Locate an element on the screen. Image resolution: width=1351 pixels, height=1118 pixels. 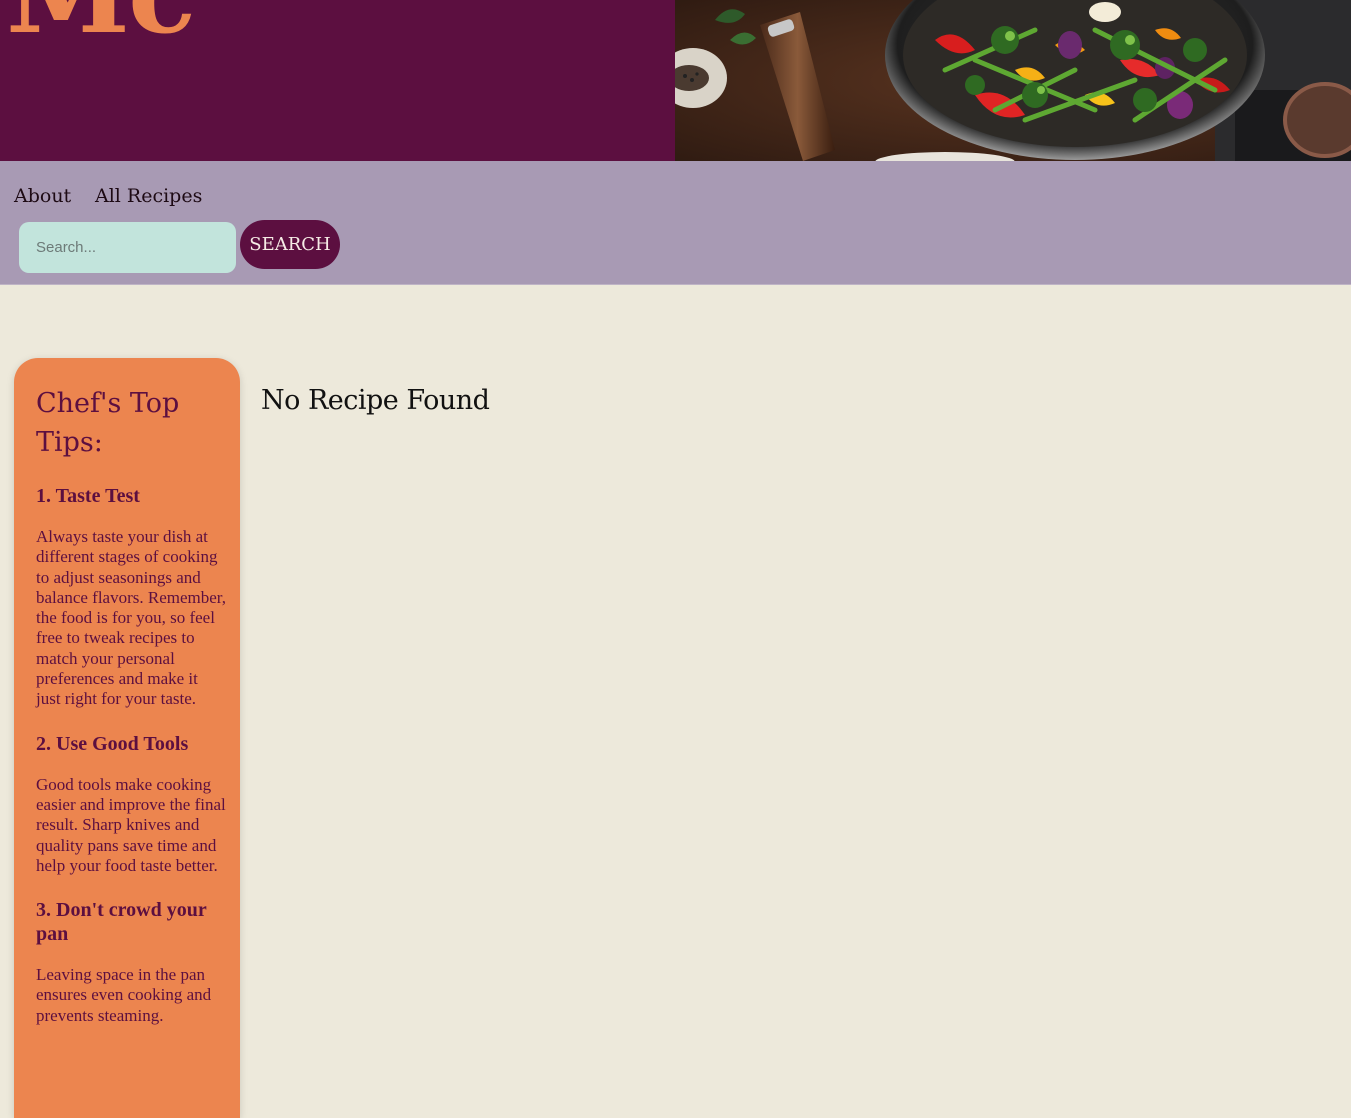
hero-image is located at coordinates (1013, 80).